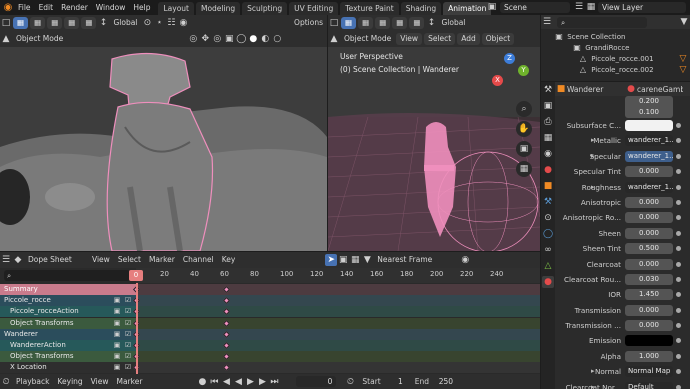 The width and height of the screenshot is (690, 389). Describe the element at coordinates (593, 385) in the screenshot. I see `link-expand-icon: ▸` at that location.